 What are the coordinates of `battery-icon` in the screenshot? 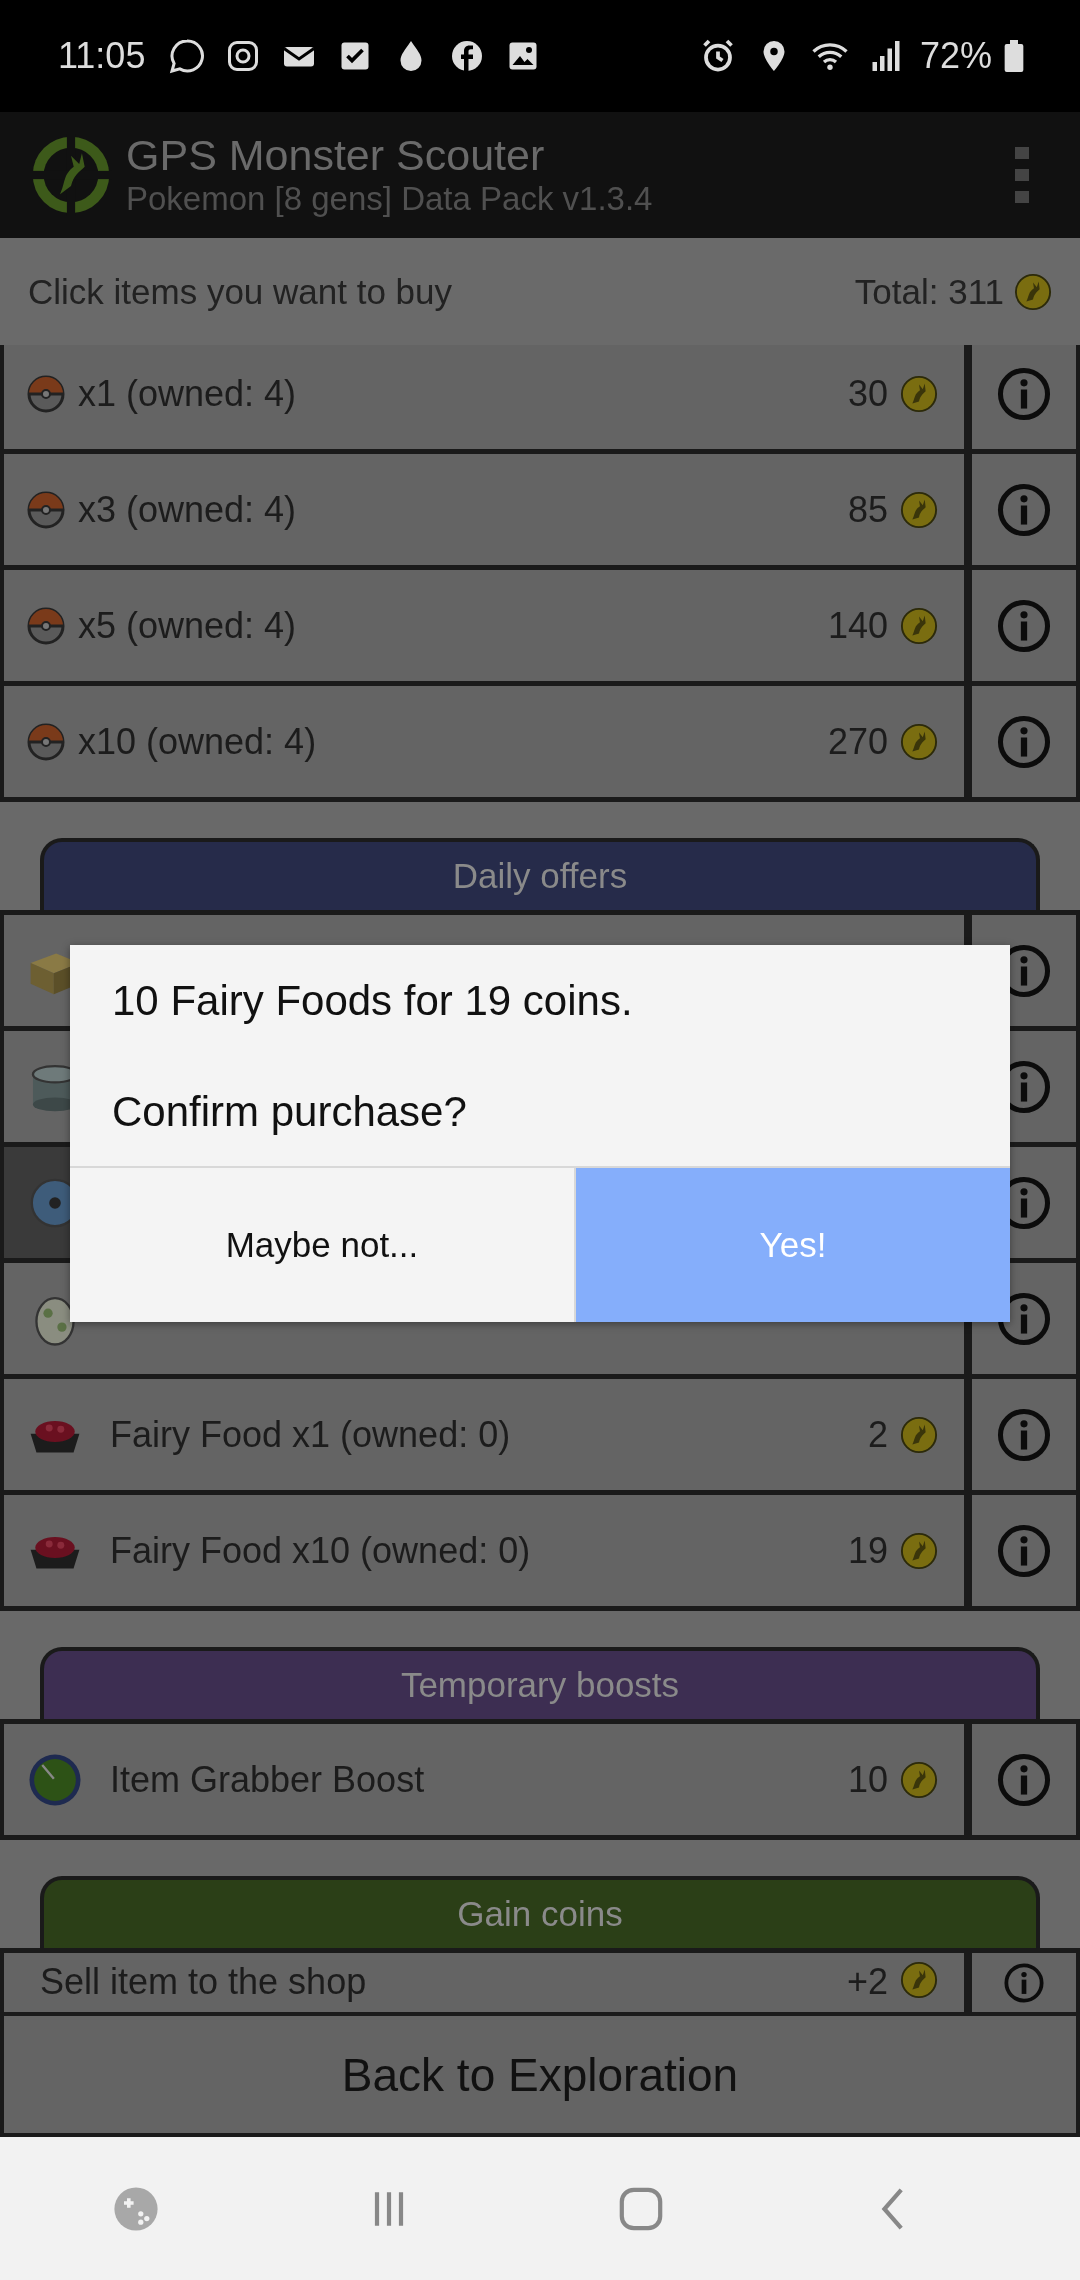 It's located at (1014, 56).